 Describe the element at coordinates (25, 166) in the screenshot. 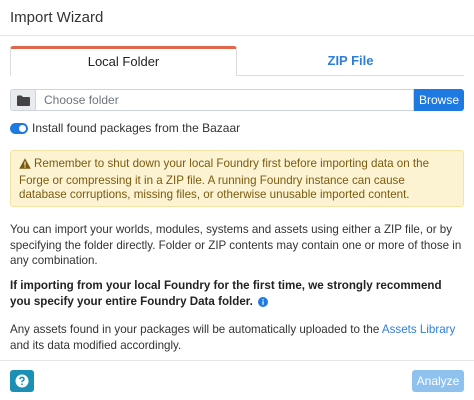

I see `warning-triangle-icon` at that location.